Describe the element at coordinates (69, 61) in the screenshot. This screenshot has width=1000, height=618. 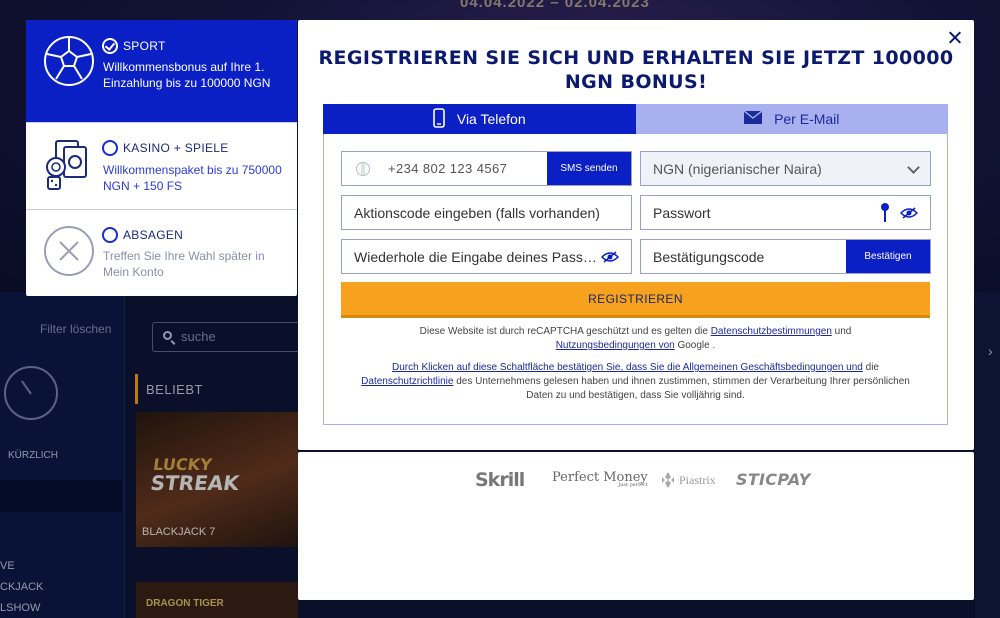
I see `soccer-ball-icon` at that location.